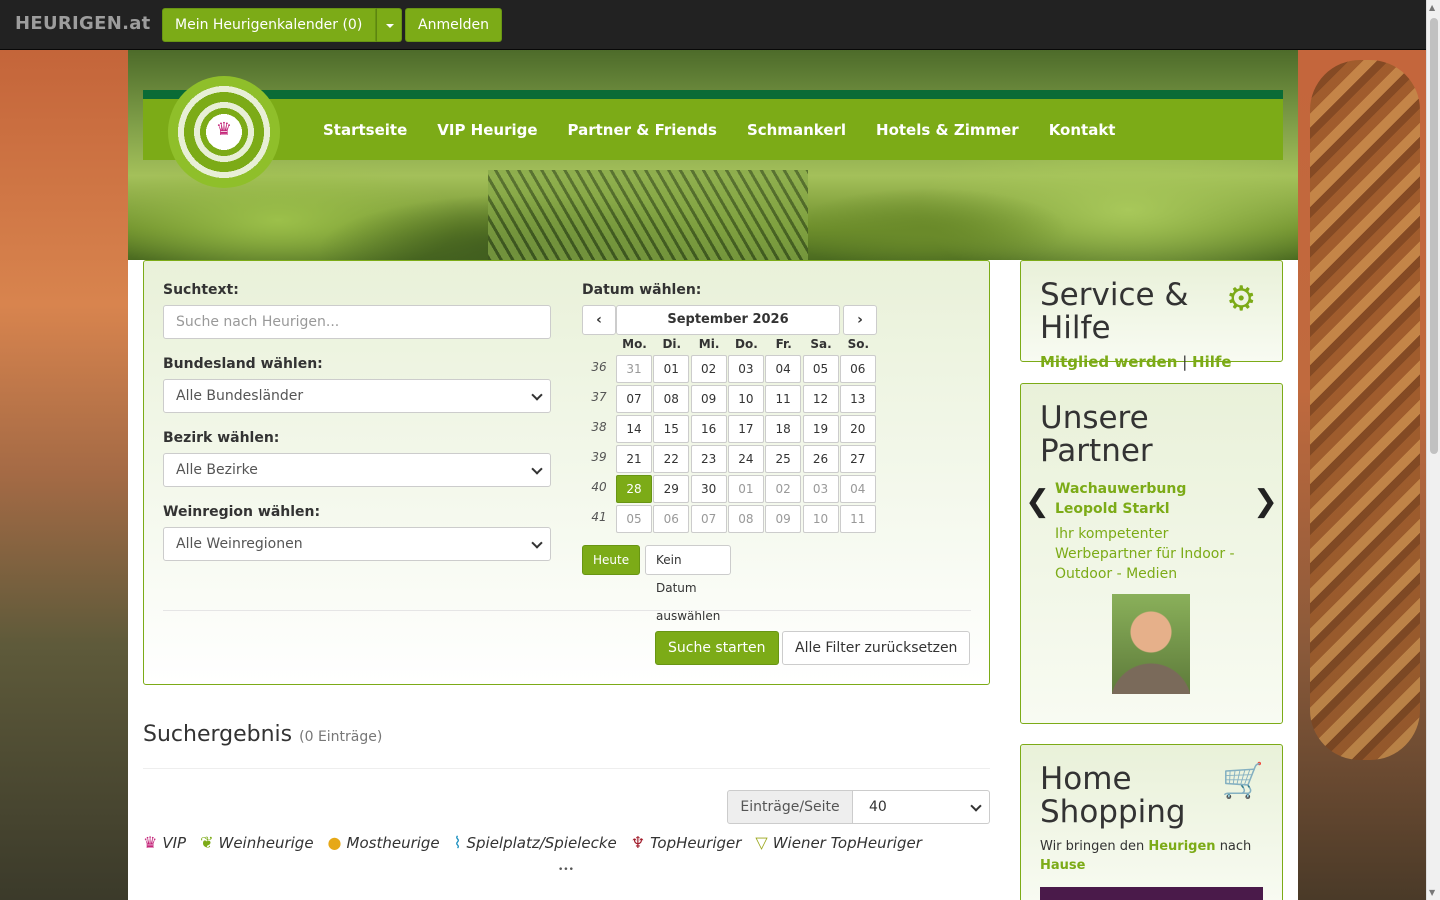 This screenshot has width=1440, height=900. I want to click on my-calendar-button: Mein Heurigenkalender (0), so click(269, 25).